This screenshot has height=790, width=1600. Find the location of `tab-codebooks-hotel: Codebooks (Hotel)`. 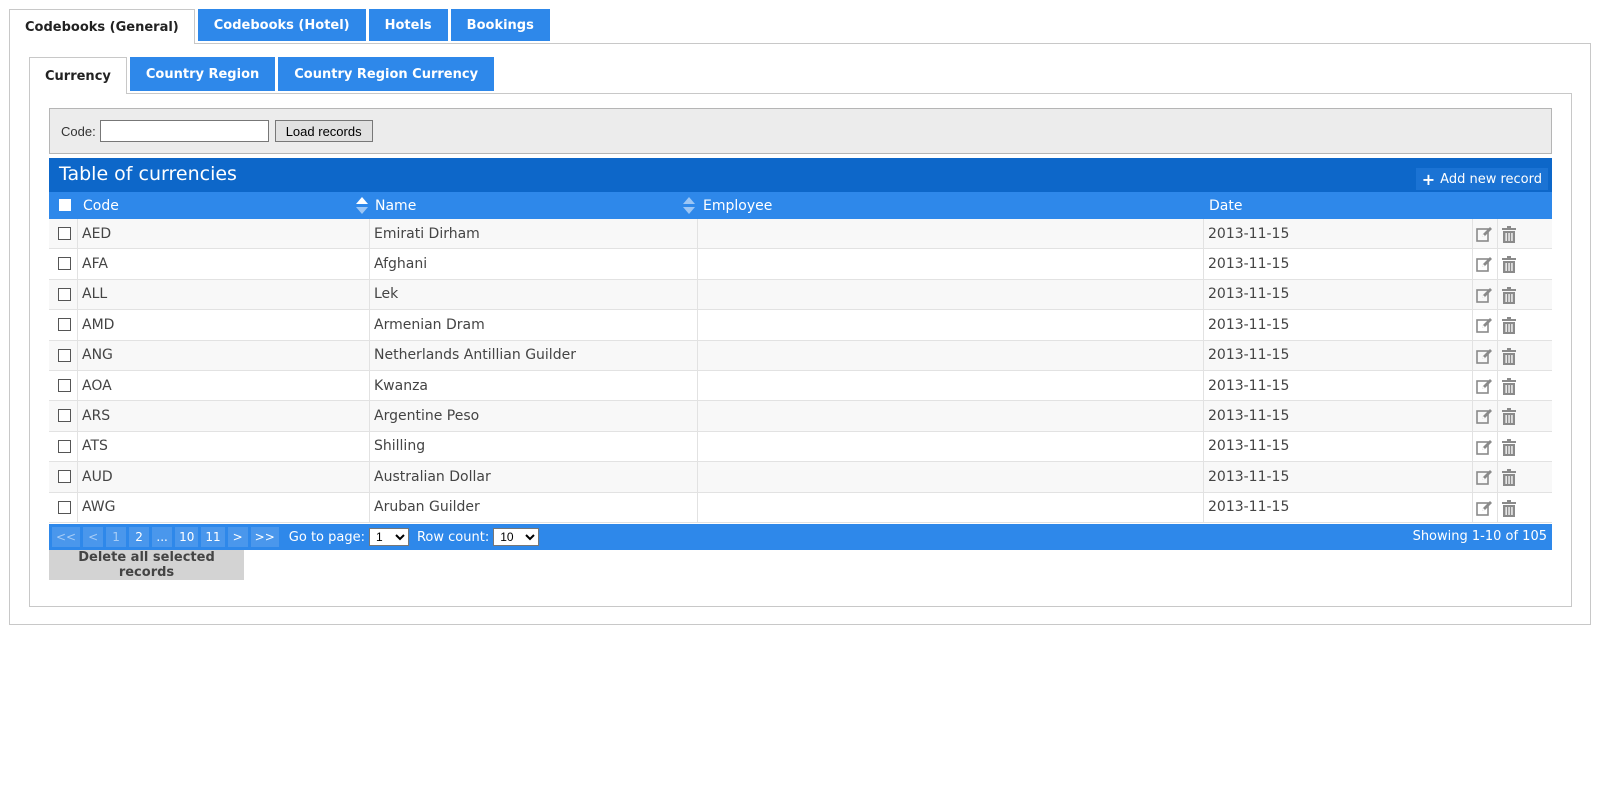

tab-codebooks-hotel: Codebooks (Hotel) is located at coordinates (281, 25).